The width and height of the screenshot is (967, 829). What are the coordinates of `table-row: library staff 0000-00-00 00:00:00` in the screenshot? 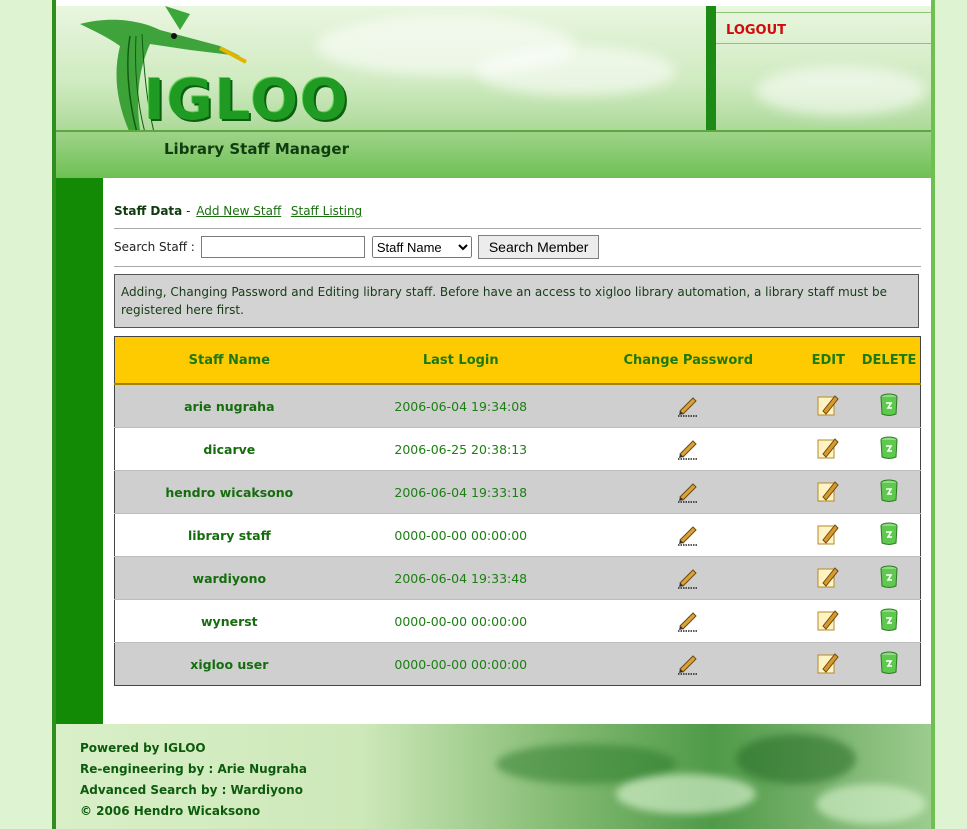 It's located at (517, 535).